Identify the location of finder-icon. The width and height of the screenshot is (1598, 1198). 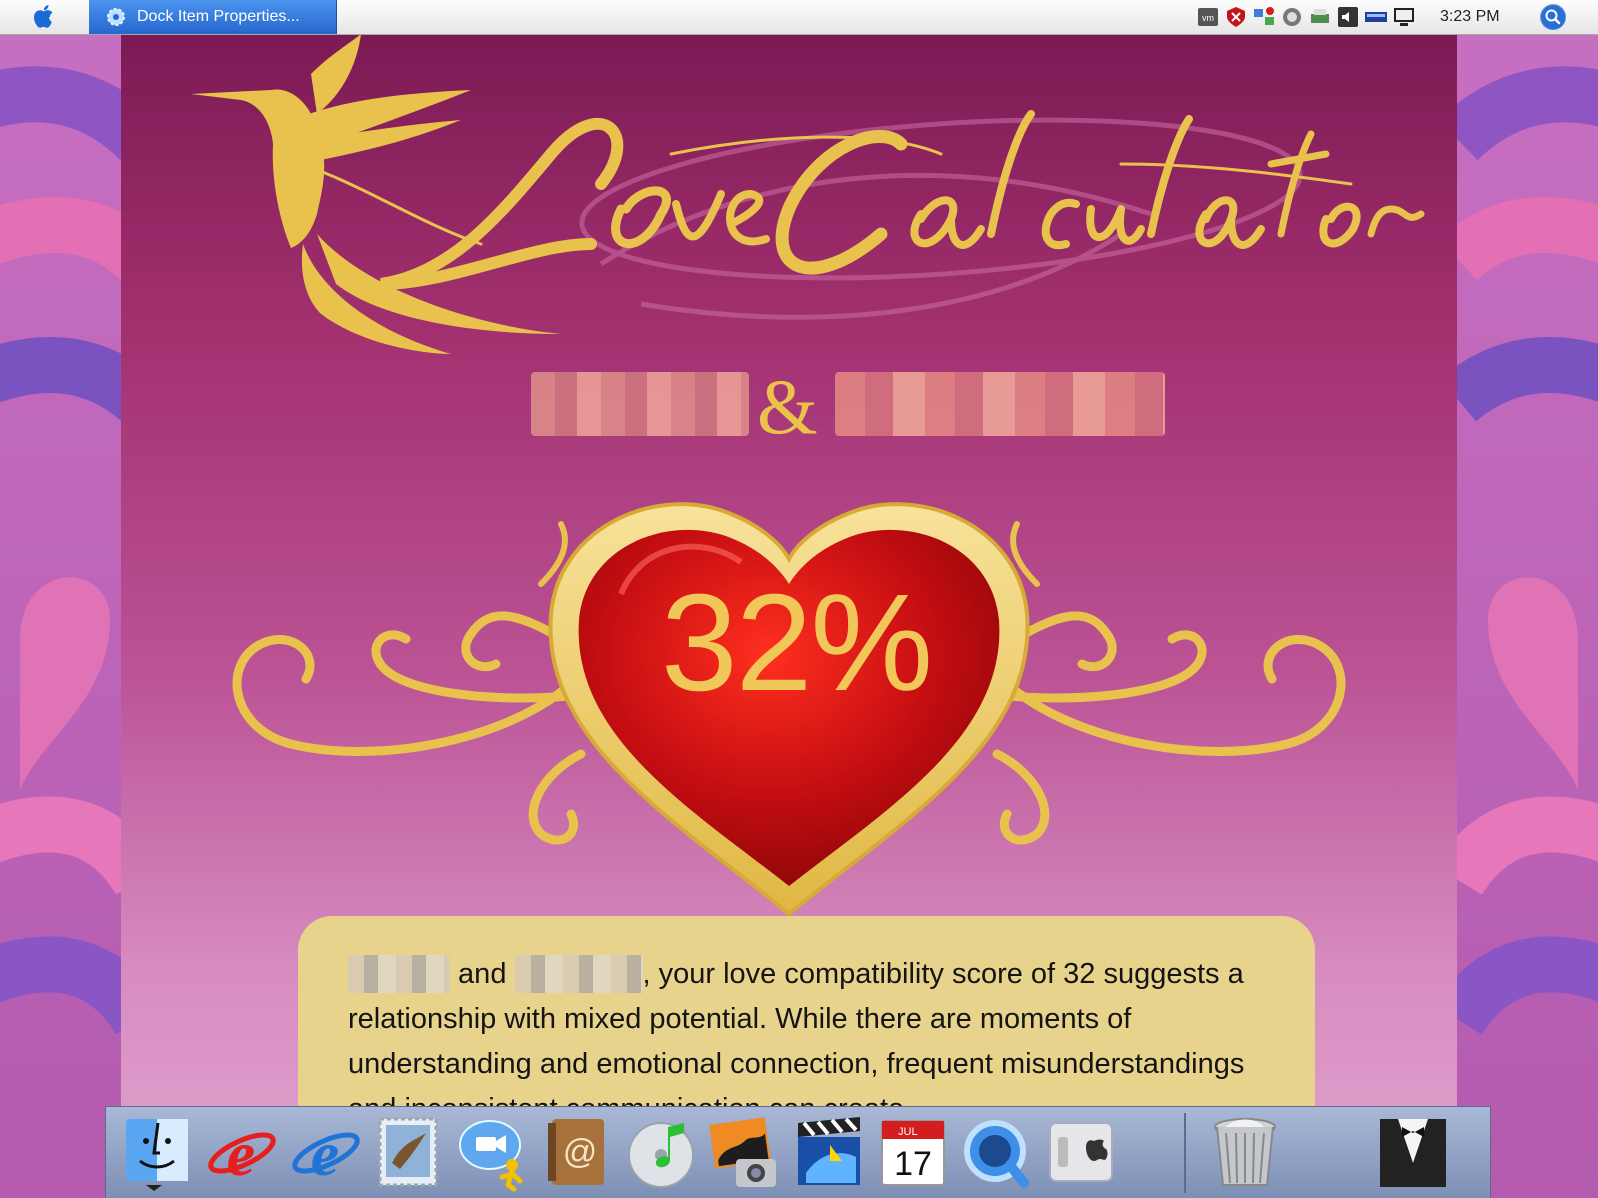
(157, 1155).